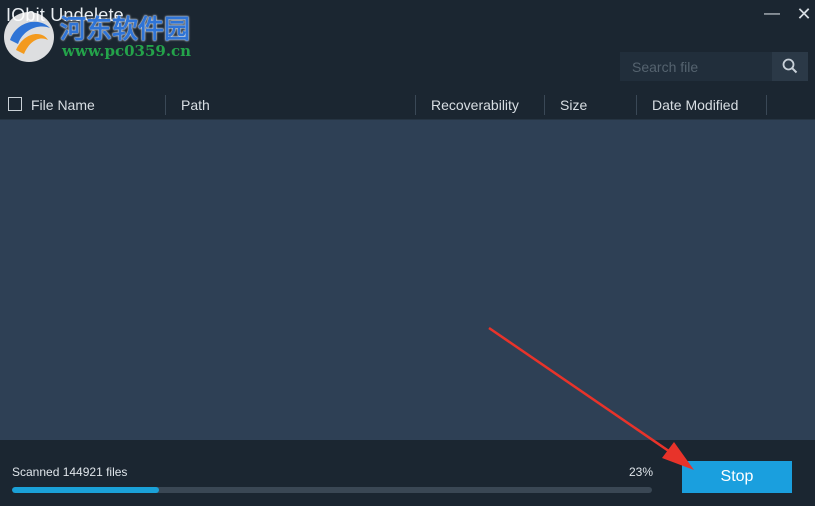 The image size is (815, 506). Describe the element at coordinates (573, 105) in the screenshot. I see `column-header-size: Size` at that location.